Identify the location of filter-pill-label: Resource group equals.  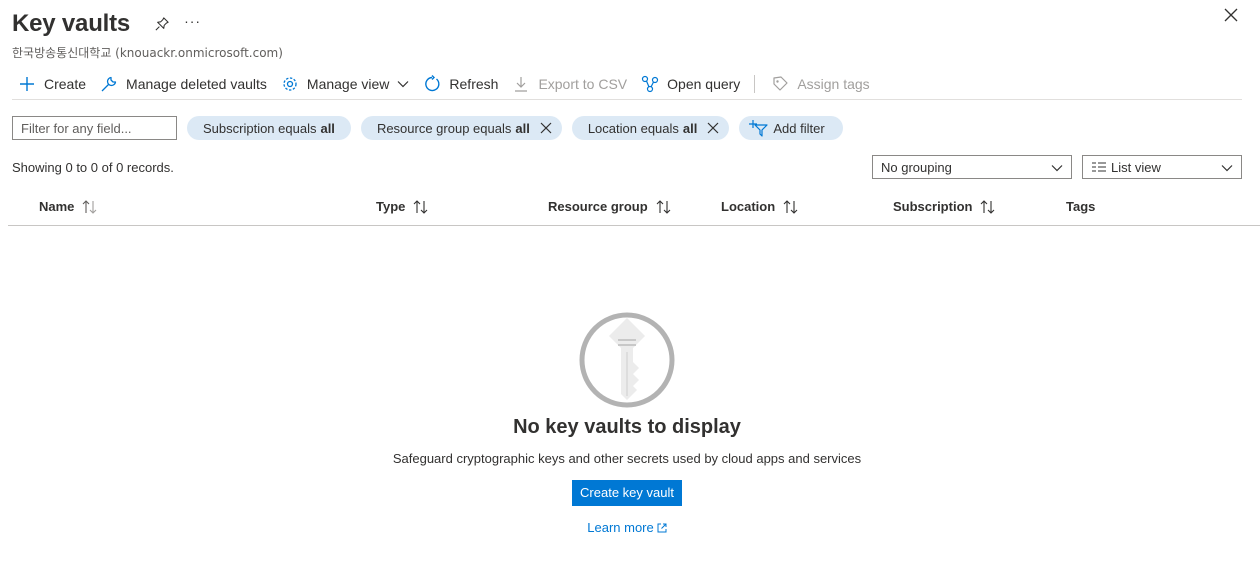
(444, 128).